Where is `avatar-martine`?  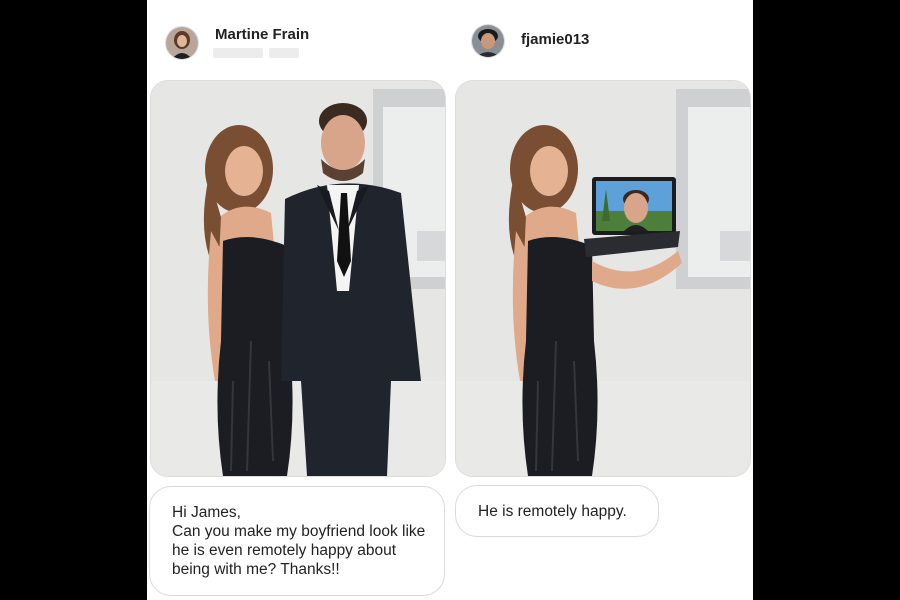 avatar-martine is located at coordinates (182, 43).